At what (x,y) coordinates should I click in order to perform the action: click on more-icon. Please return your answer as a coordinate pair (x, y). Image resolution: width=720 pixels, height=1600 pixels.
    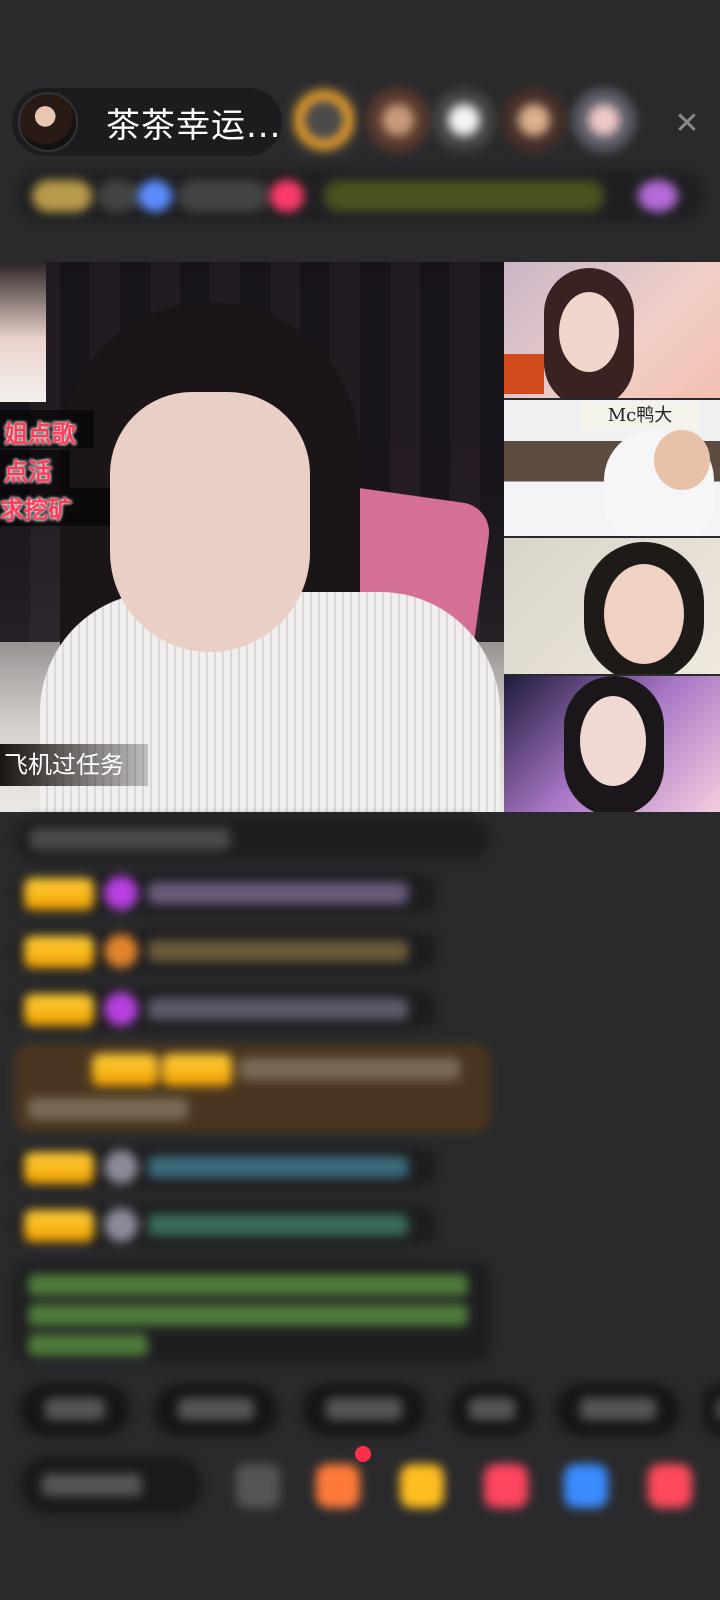
    Looking at the image, I should click on (658, 196).